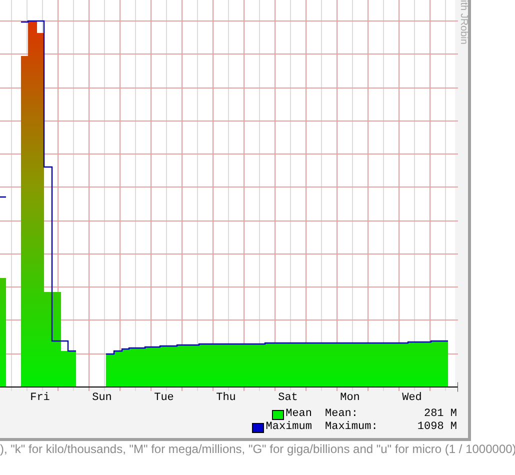  I want to click on legend-value: 1098 M, so click(436, 427).